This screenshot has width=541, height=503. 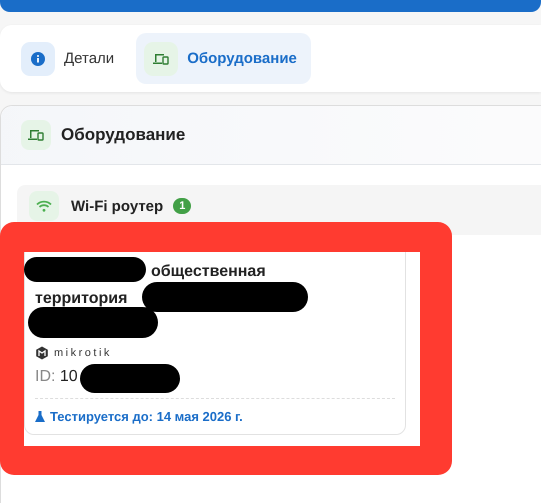 What do you see at coordinates (123, 135) in the screenshot?
I see `panel-title: Оборудование` at bounding box center [123, 135].